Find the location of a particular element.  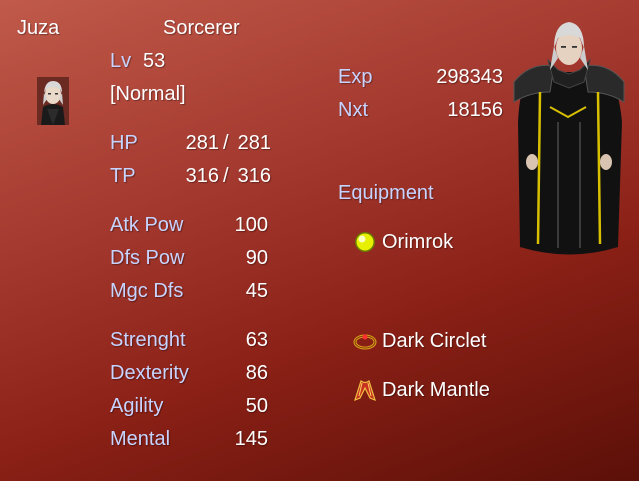

equipment-heading: Equipment is located at coordinates (386, 193).